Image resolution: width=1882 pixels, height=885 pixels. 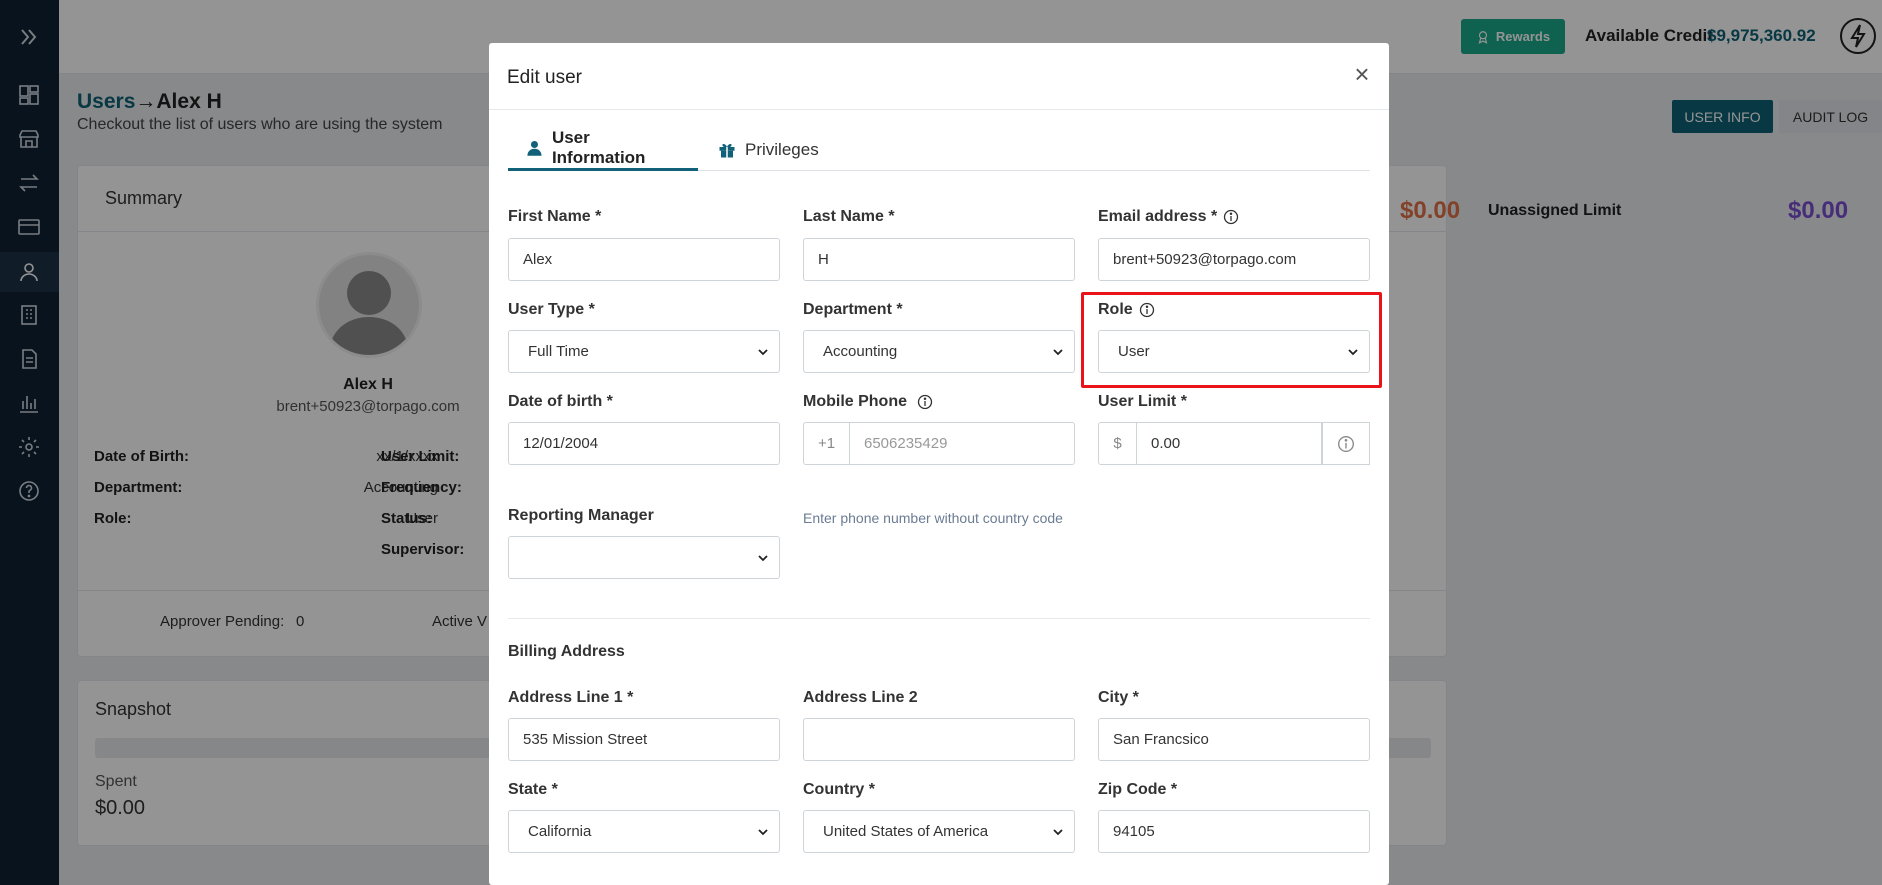 What do you see at coordinates (727, 150) in the screenshot?
I see `gift-icon` at bounding box center [727, 150].